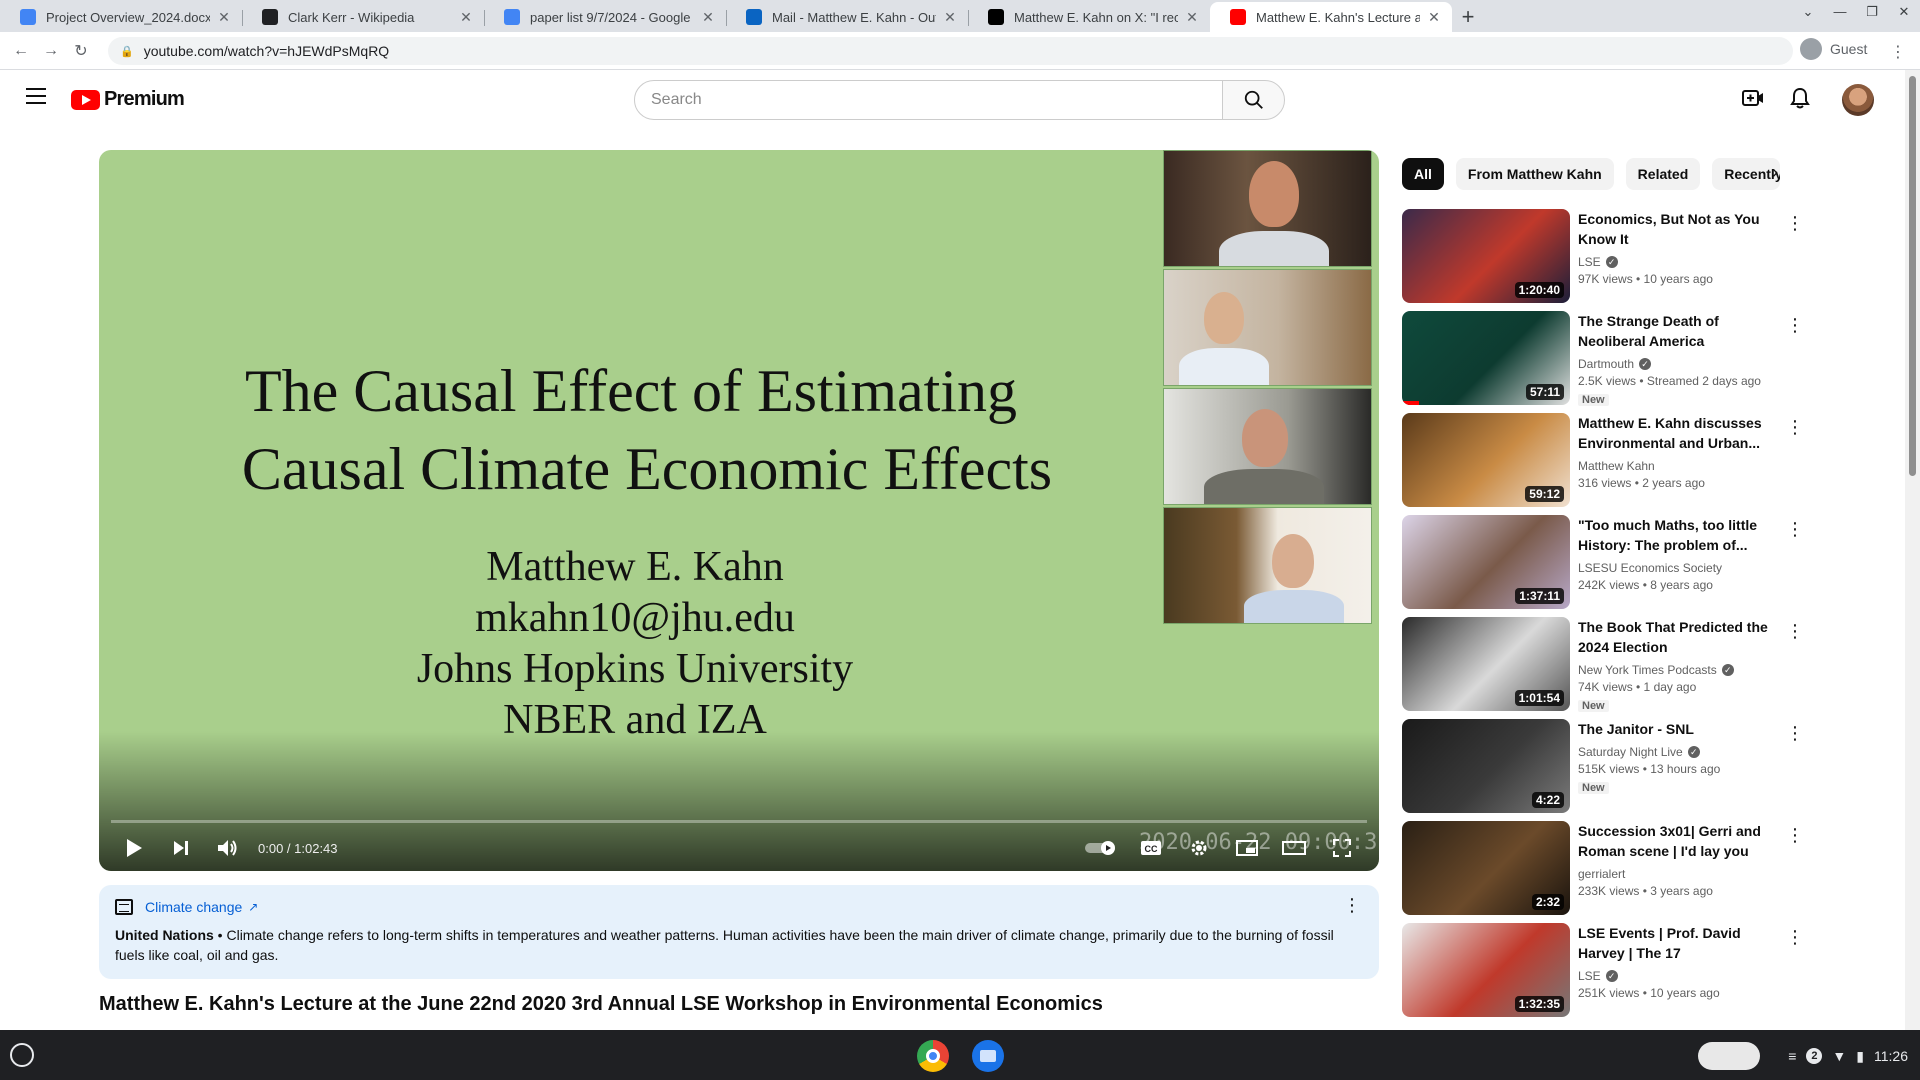  I want to click on search-input: Search, so click(929, 100).